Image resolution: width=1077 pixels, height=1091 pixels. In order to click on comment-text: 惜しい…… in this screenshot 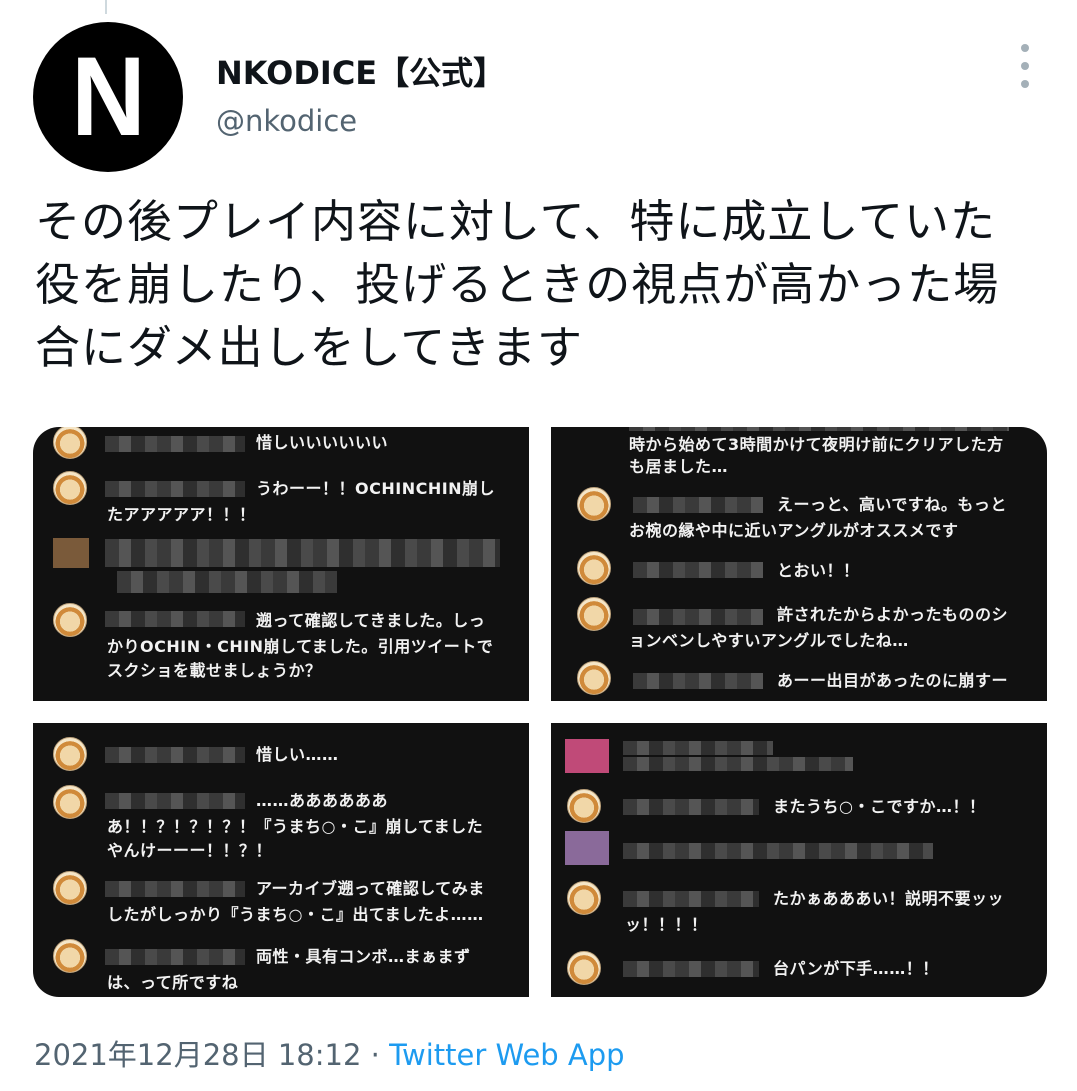, I will do `click(297, 754)`.